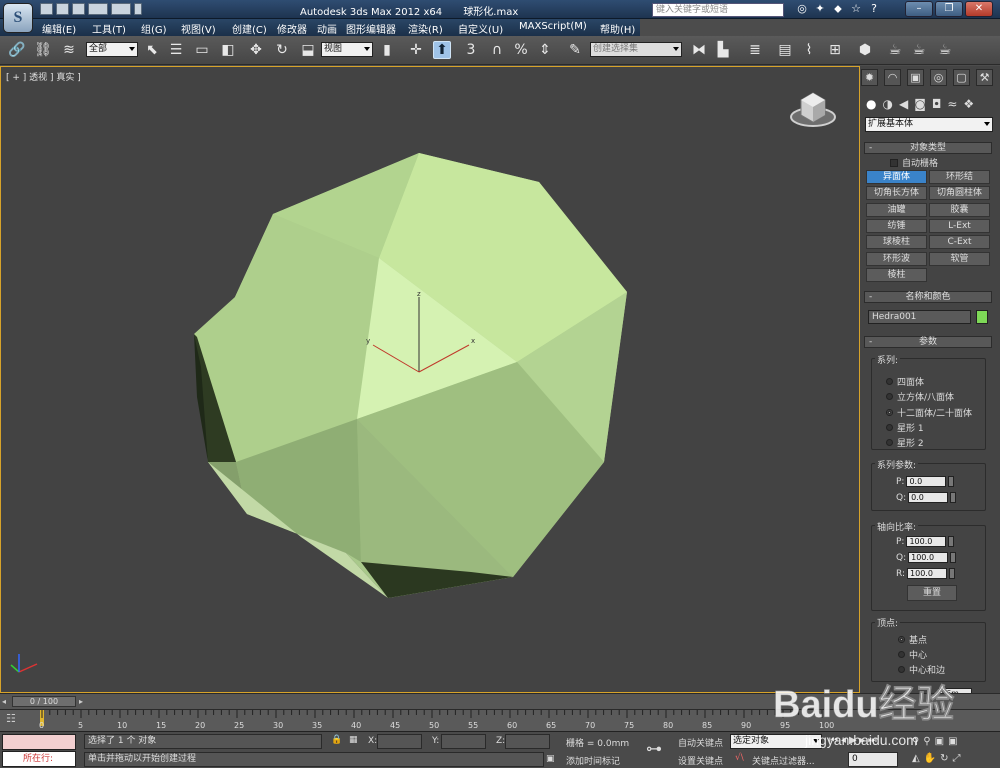 Image resolution: width=1000 pixels, height=768 pixels. I want to click on menu-group: 组(G), so click(154, 28).